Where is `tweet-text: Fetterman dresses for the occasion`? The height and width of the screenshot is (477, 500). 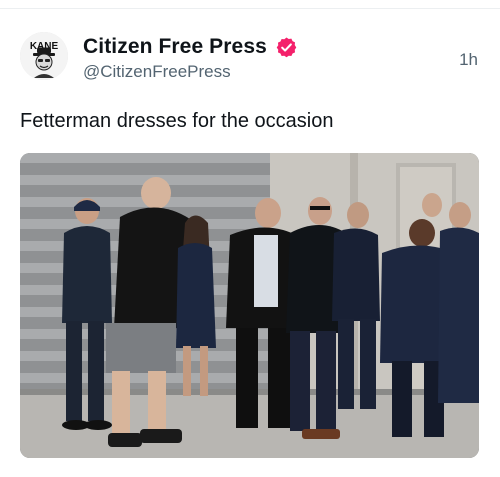
tweet-text: Fetterman dresses for the occasion is located at coordinates (177, 121).